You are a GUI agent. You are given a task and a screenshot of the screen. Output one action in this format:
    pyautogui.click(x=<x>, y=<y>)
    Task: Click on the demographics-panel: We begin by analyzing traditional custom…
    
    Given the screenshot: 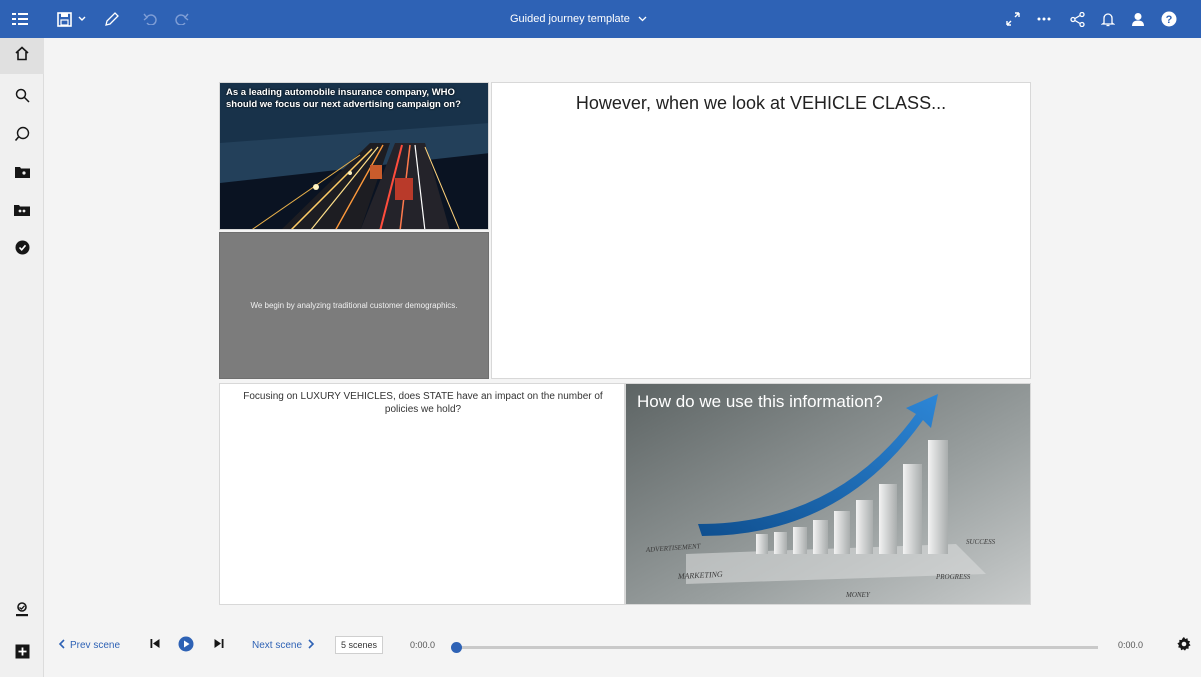 What is the action you would take?
    pyautogui.click(x=354, y=305)
    